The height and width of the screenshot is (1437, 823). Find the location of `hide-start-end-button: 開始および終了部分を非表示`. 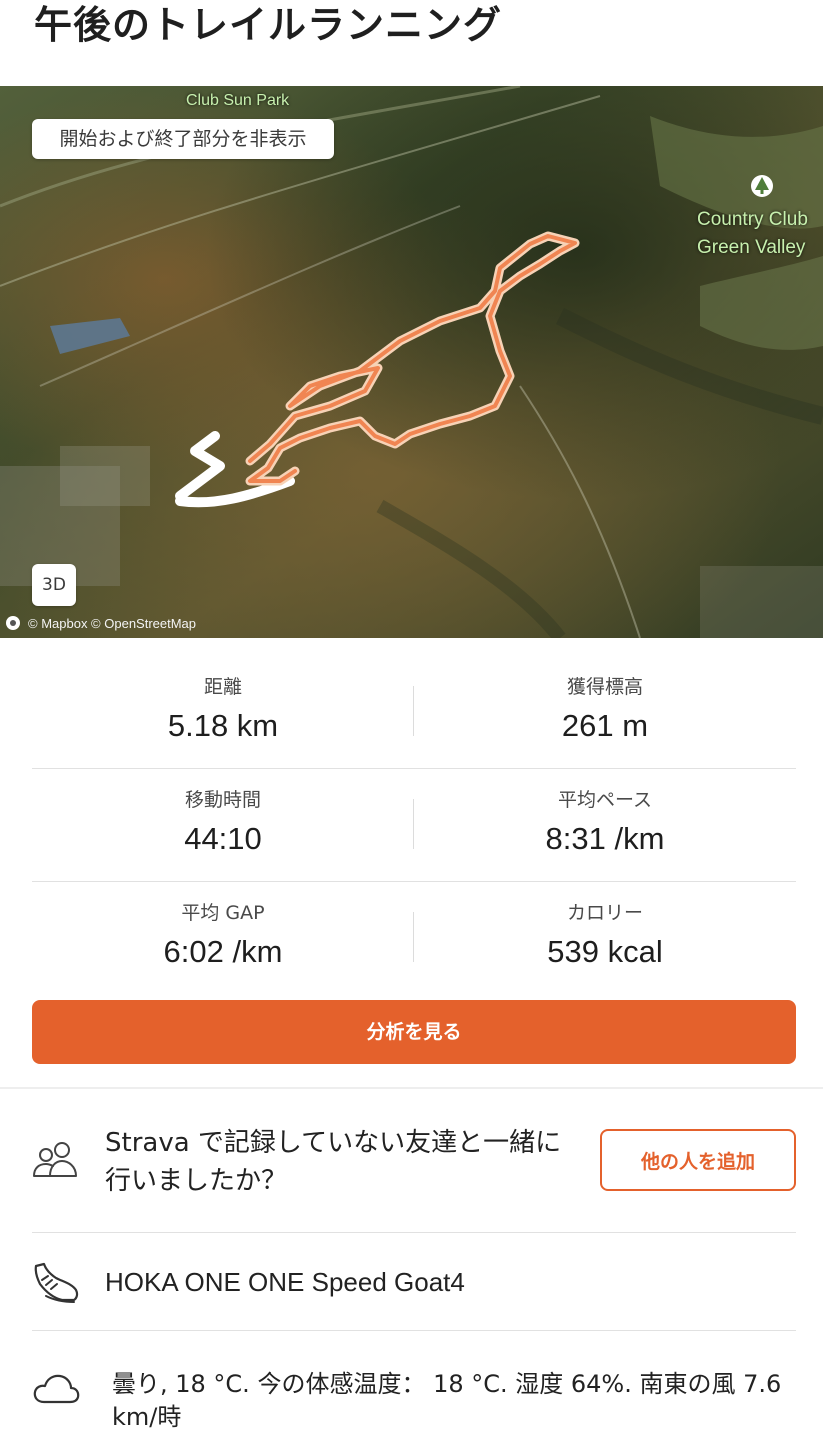

hide-start-end-button: 開始および終了部分を非表示 is located at coordinates (183, 139).